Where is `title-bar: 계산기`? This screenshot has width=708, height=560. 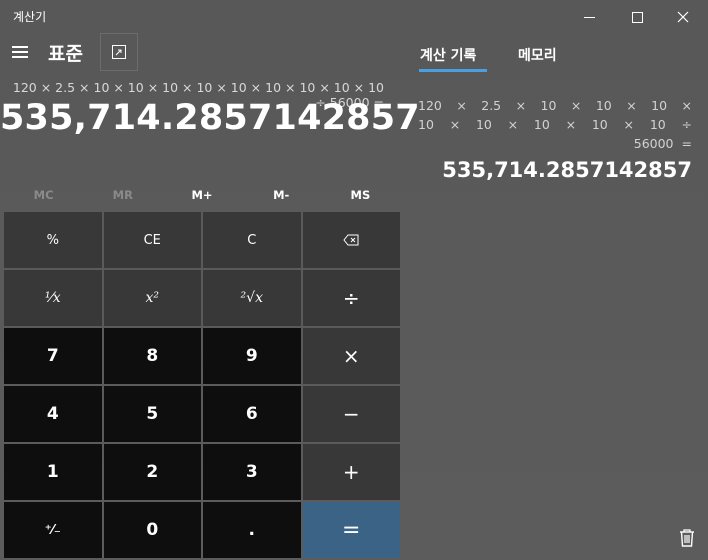
title-bar: 계산기 is located at coordinates (354, 17).